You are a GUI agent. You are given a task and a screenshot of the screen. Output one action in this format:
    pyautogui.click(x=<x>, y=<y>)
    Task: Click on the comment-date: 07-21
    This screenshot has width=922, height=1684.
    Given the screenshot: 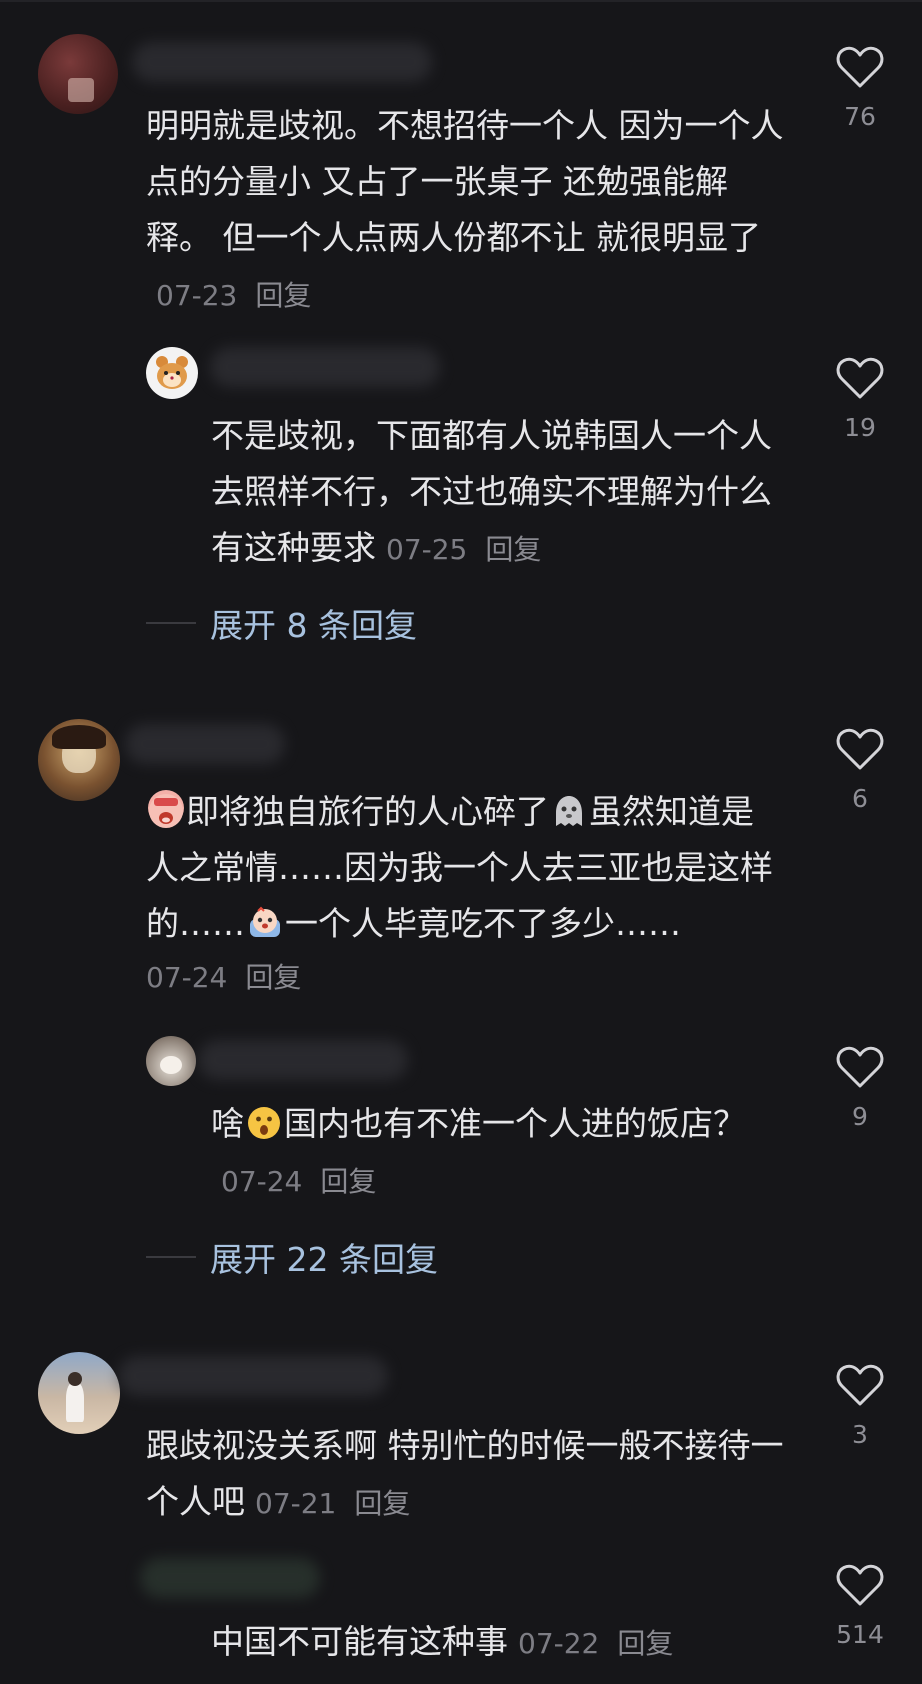 What is the action you would take?
    pyautogui.click(x=296, y=1503)
    